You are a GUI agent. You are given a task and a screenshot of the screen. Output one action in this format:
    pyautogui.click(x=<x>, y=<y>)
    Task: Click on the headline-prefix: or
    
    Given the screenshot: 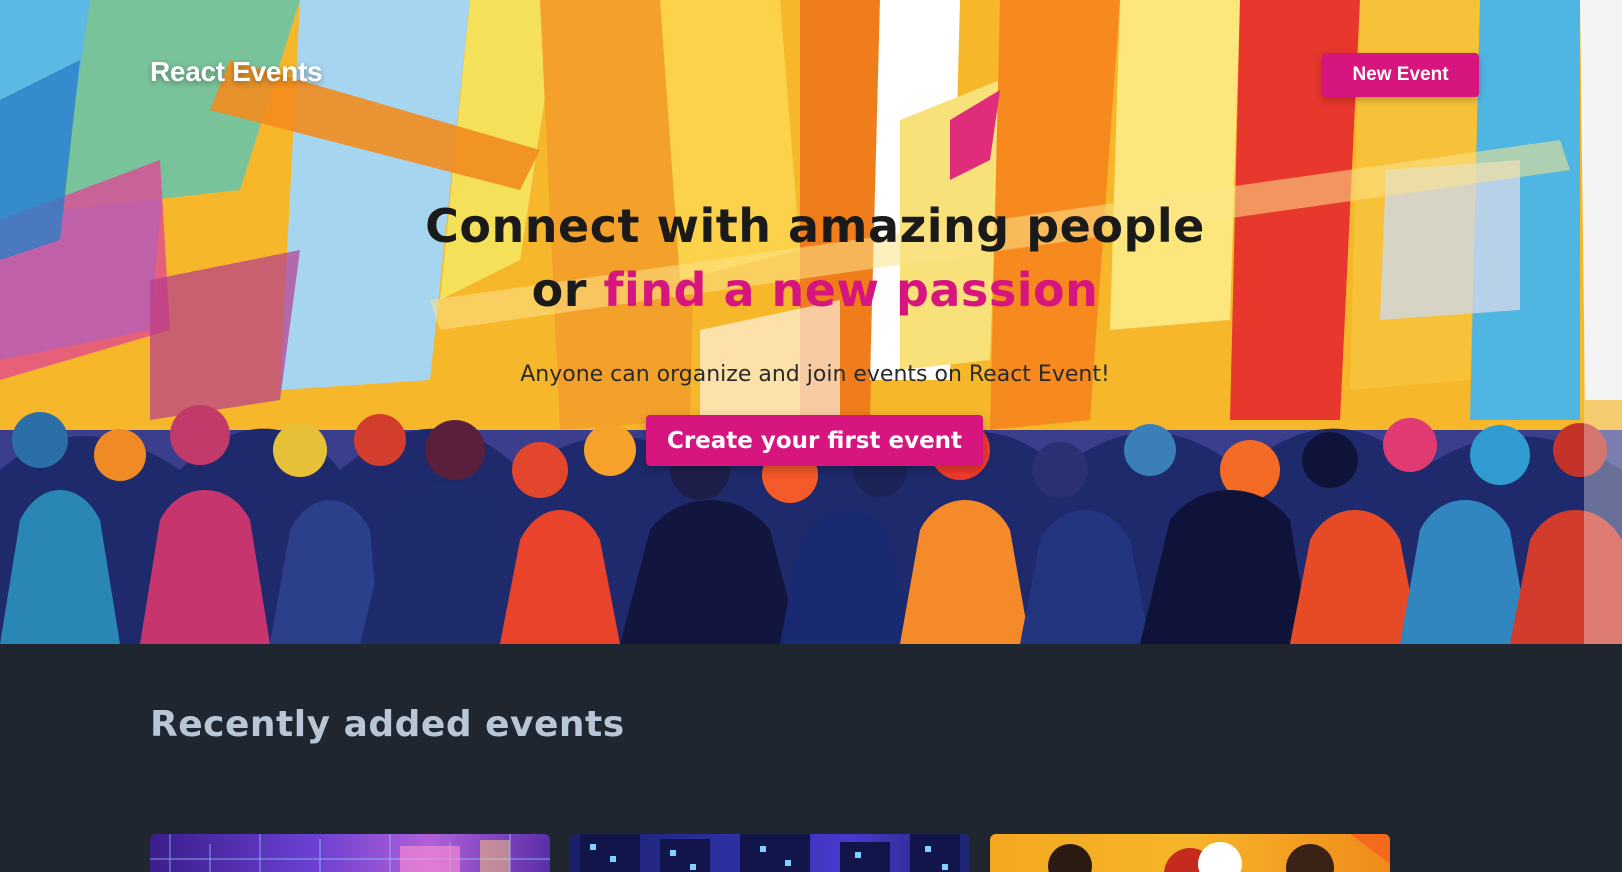 What is the action you would take?
    pyautogui.click(x=567, y=290)
    